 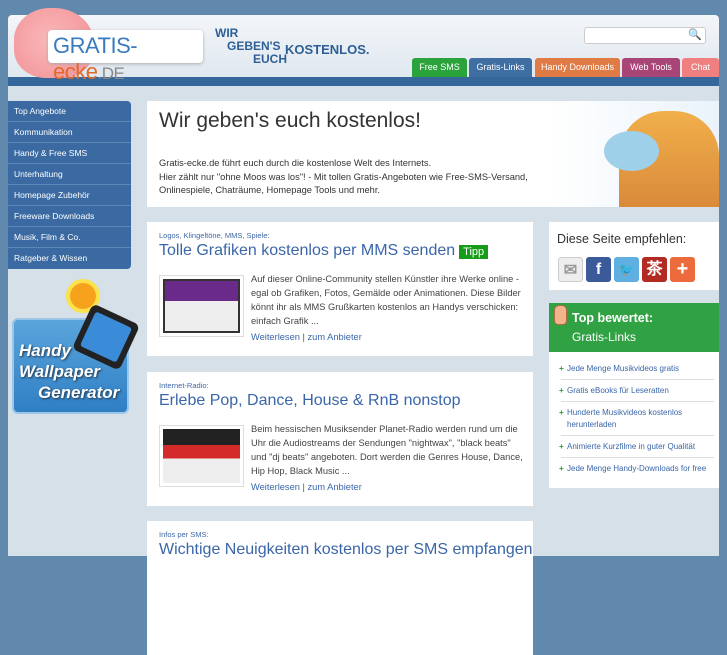 I want to click on tab-chat: Chat, so click(x=700, y=67).